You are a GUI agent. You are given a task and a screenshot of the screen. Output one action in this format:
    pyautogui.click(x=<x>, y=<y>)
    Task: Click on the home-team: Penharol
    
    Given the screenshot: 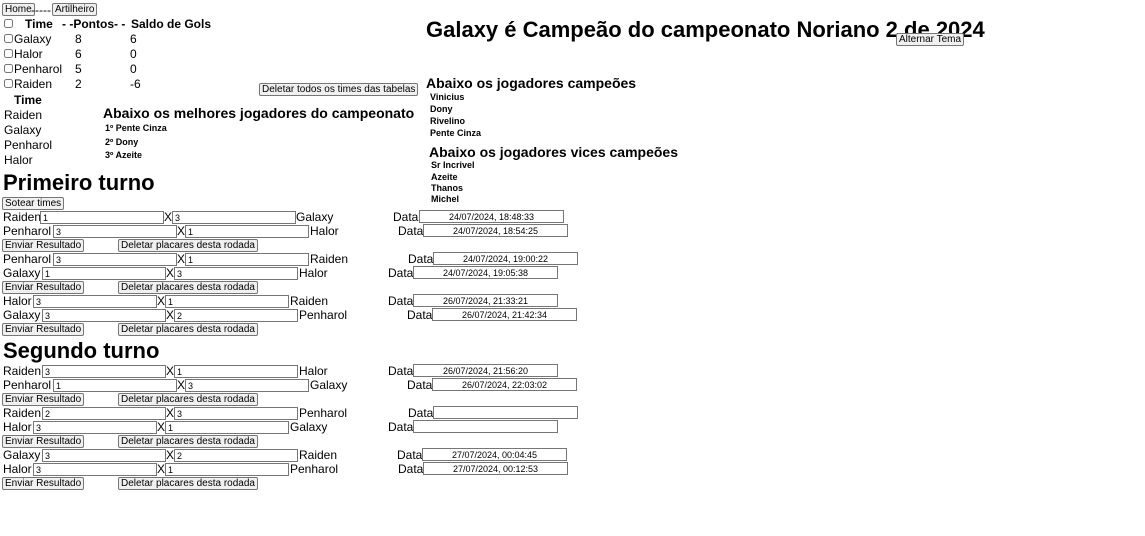 What is the action you would take?
    pyautogui.click(x=27, y=231)
    